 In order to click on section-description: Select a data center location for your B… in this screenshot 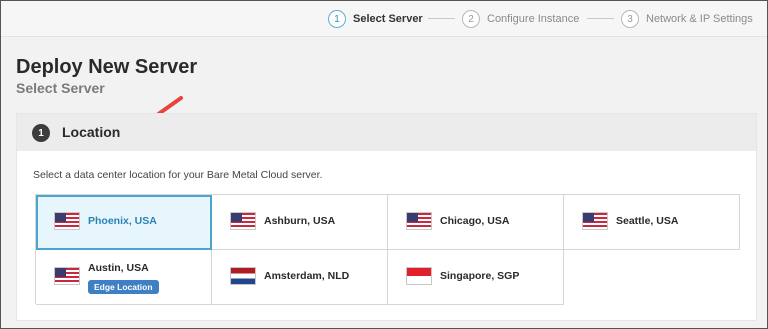, I will do `click(178, 175)`.